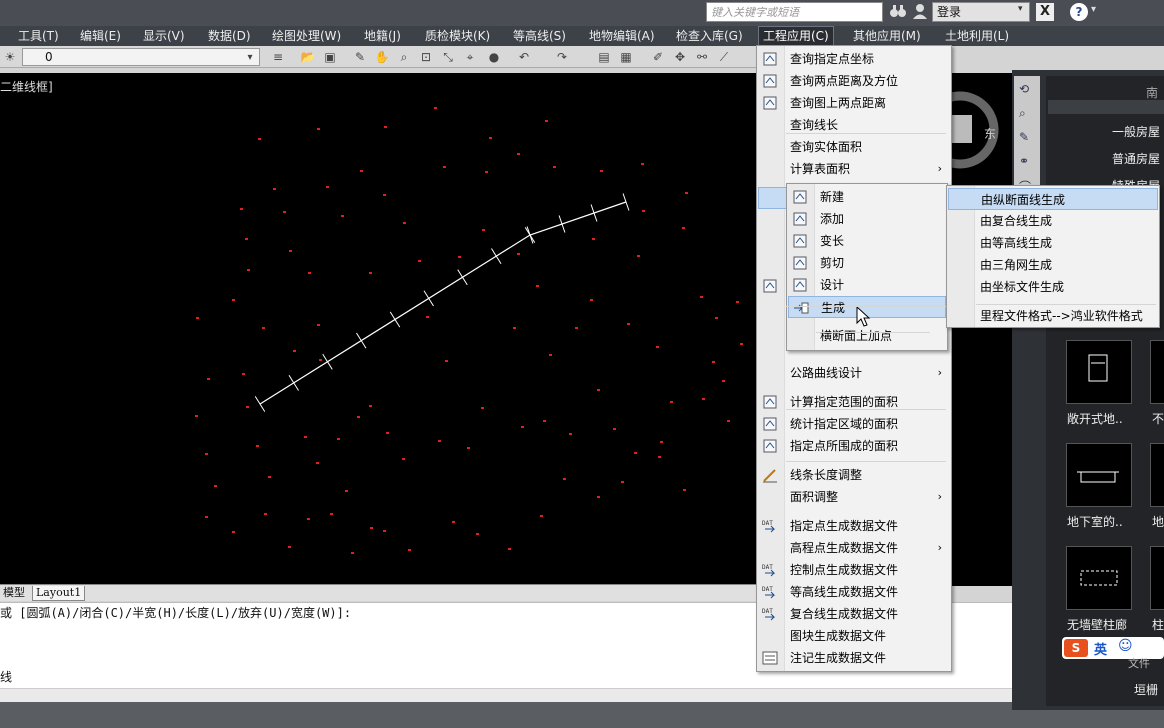  I want to click on layer-chevron-icon: ▾, so click(250, 58).